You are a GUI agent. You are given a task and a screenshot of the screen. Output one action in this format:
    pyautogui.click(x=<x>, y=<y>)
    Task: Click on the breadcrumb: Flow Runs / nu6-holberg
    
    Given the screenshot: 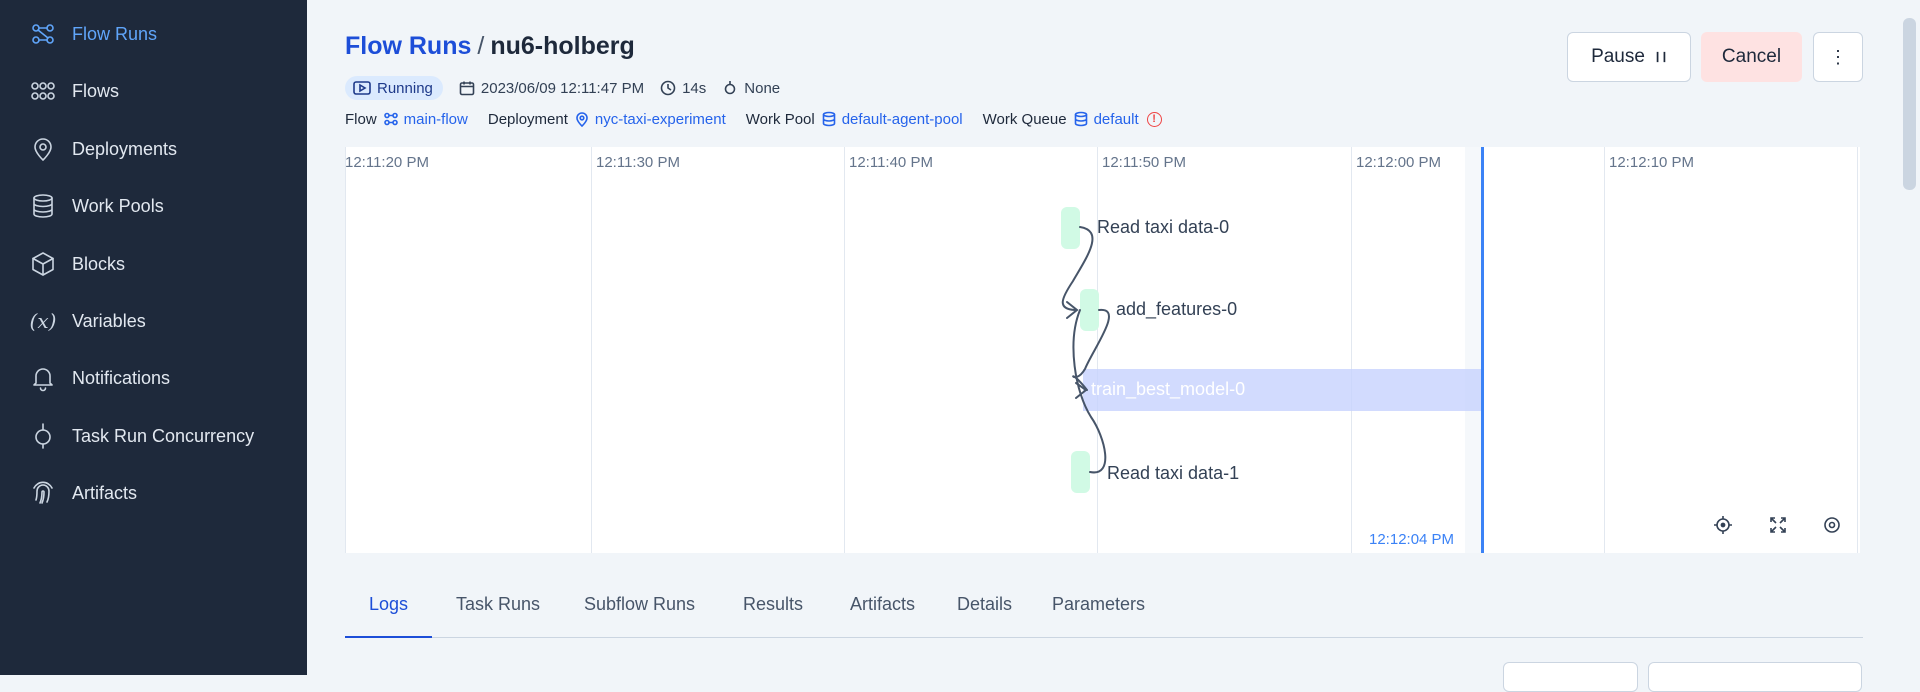 What is the action you would take?
    pyautogui.click(x=490, y=46)
    